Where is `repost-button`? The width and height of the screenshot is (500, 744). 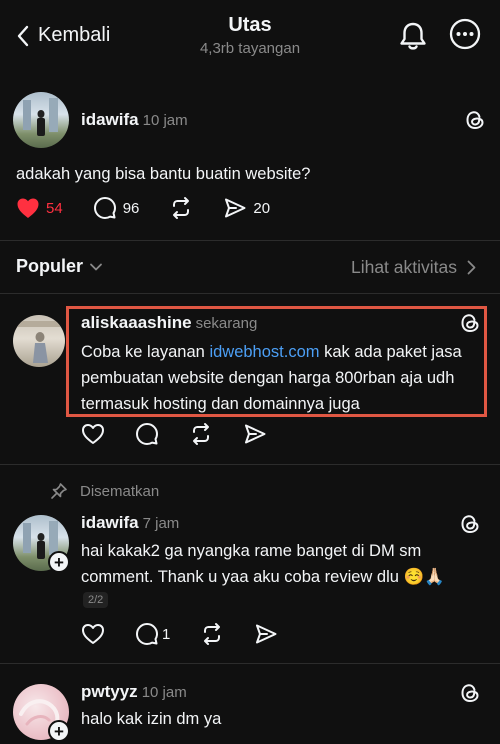
repost-button is located at coordinates (181, 208).